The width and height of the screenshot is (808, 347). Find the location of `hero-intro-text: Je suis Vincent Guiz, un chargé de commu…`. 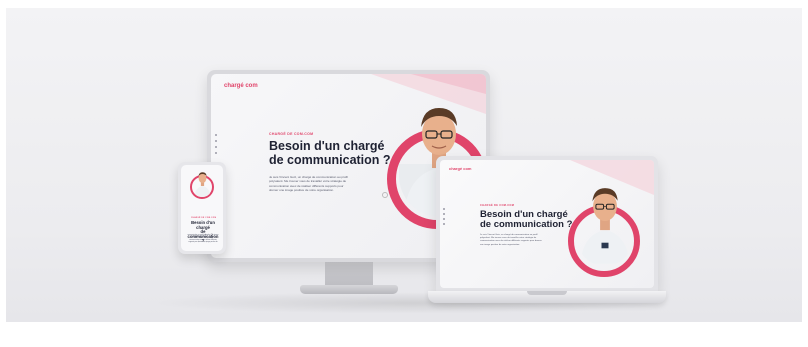

hero-intro-text: Je suis Vincent Guiz, un chargé de commu… is located at coordinates (308, 184).